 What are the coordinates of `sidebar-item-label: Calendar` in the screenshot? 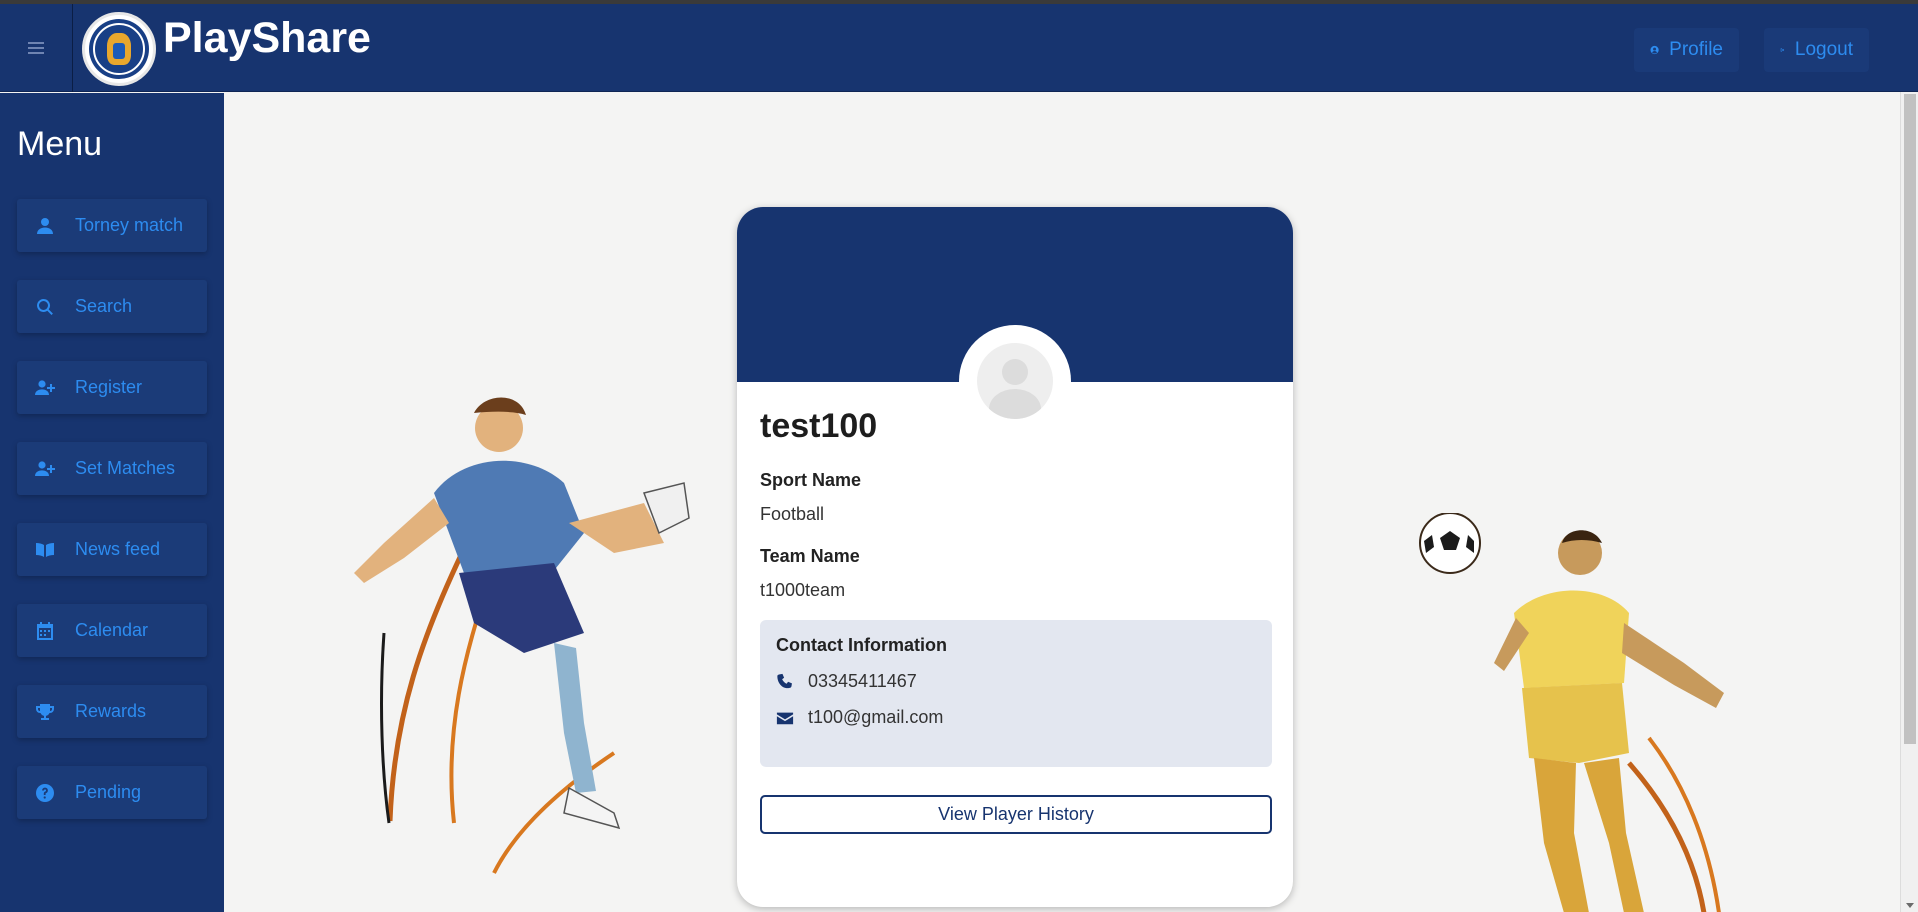 It's located at (112, 630).